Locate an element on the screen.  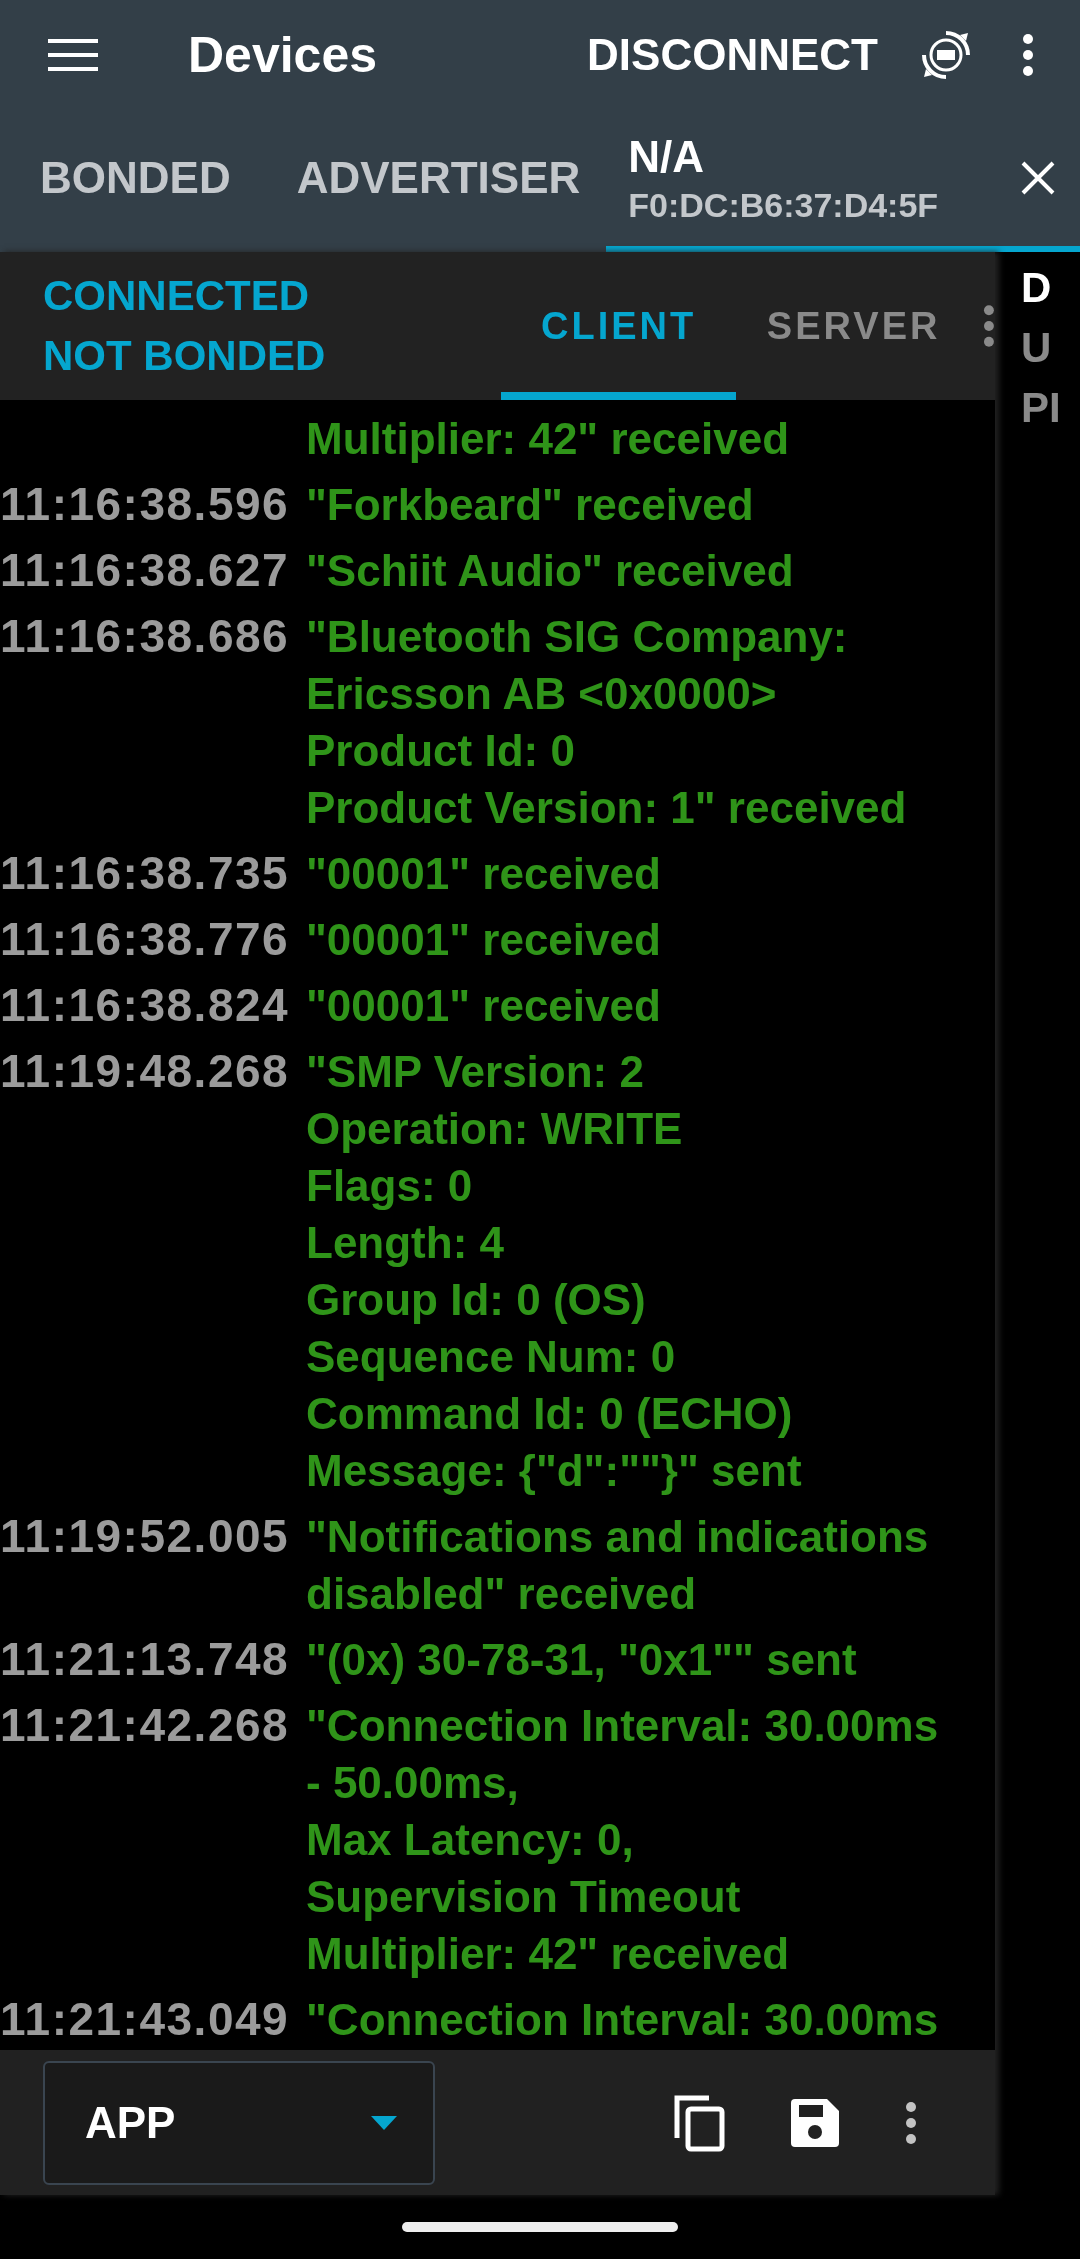
log-message: Multiplier: 42" received is located at coordinates (548, 439).